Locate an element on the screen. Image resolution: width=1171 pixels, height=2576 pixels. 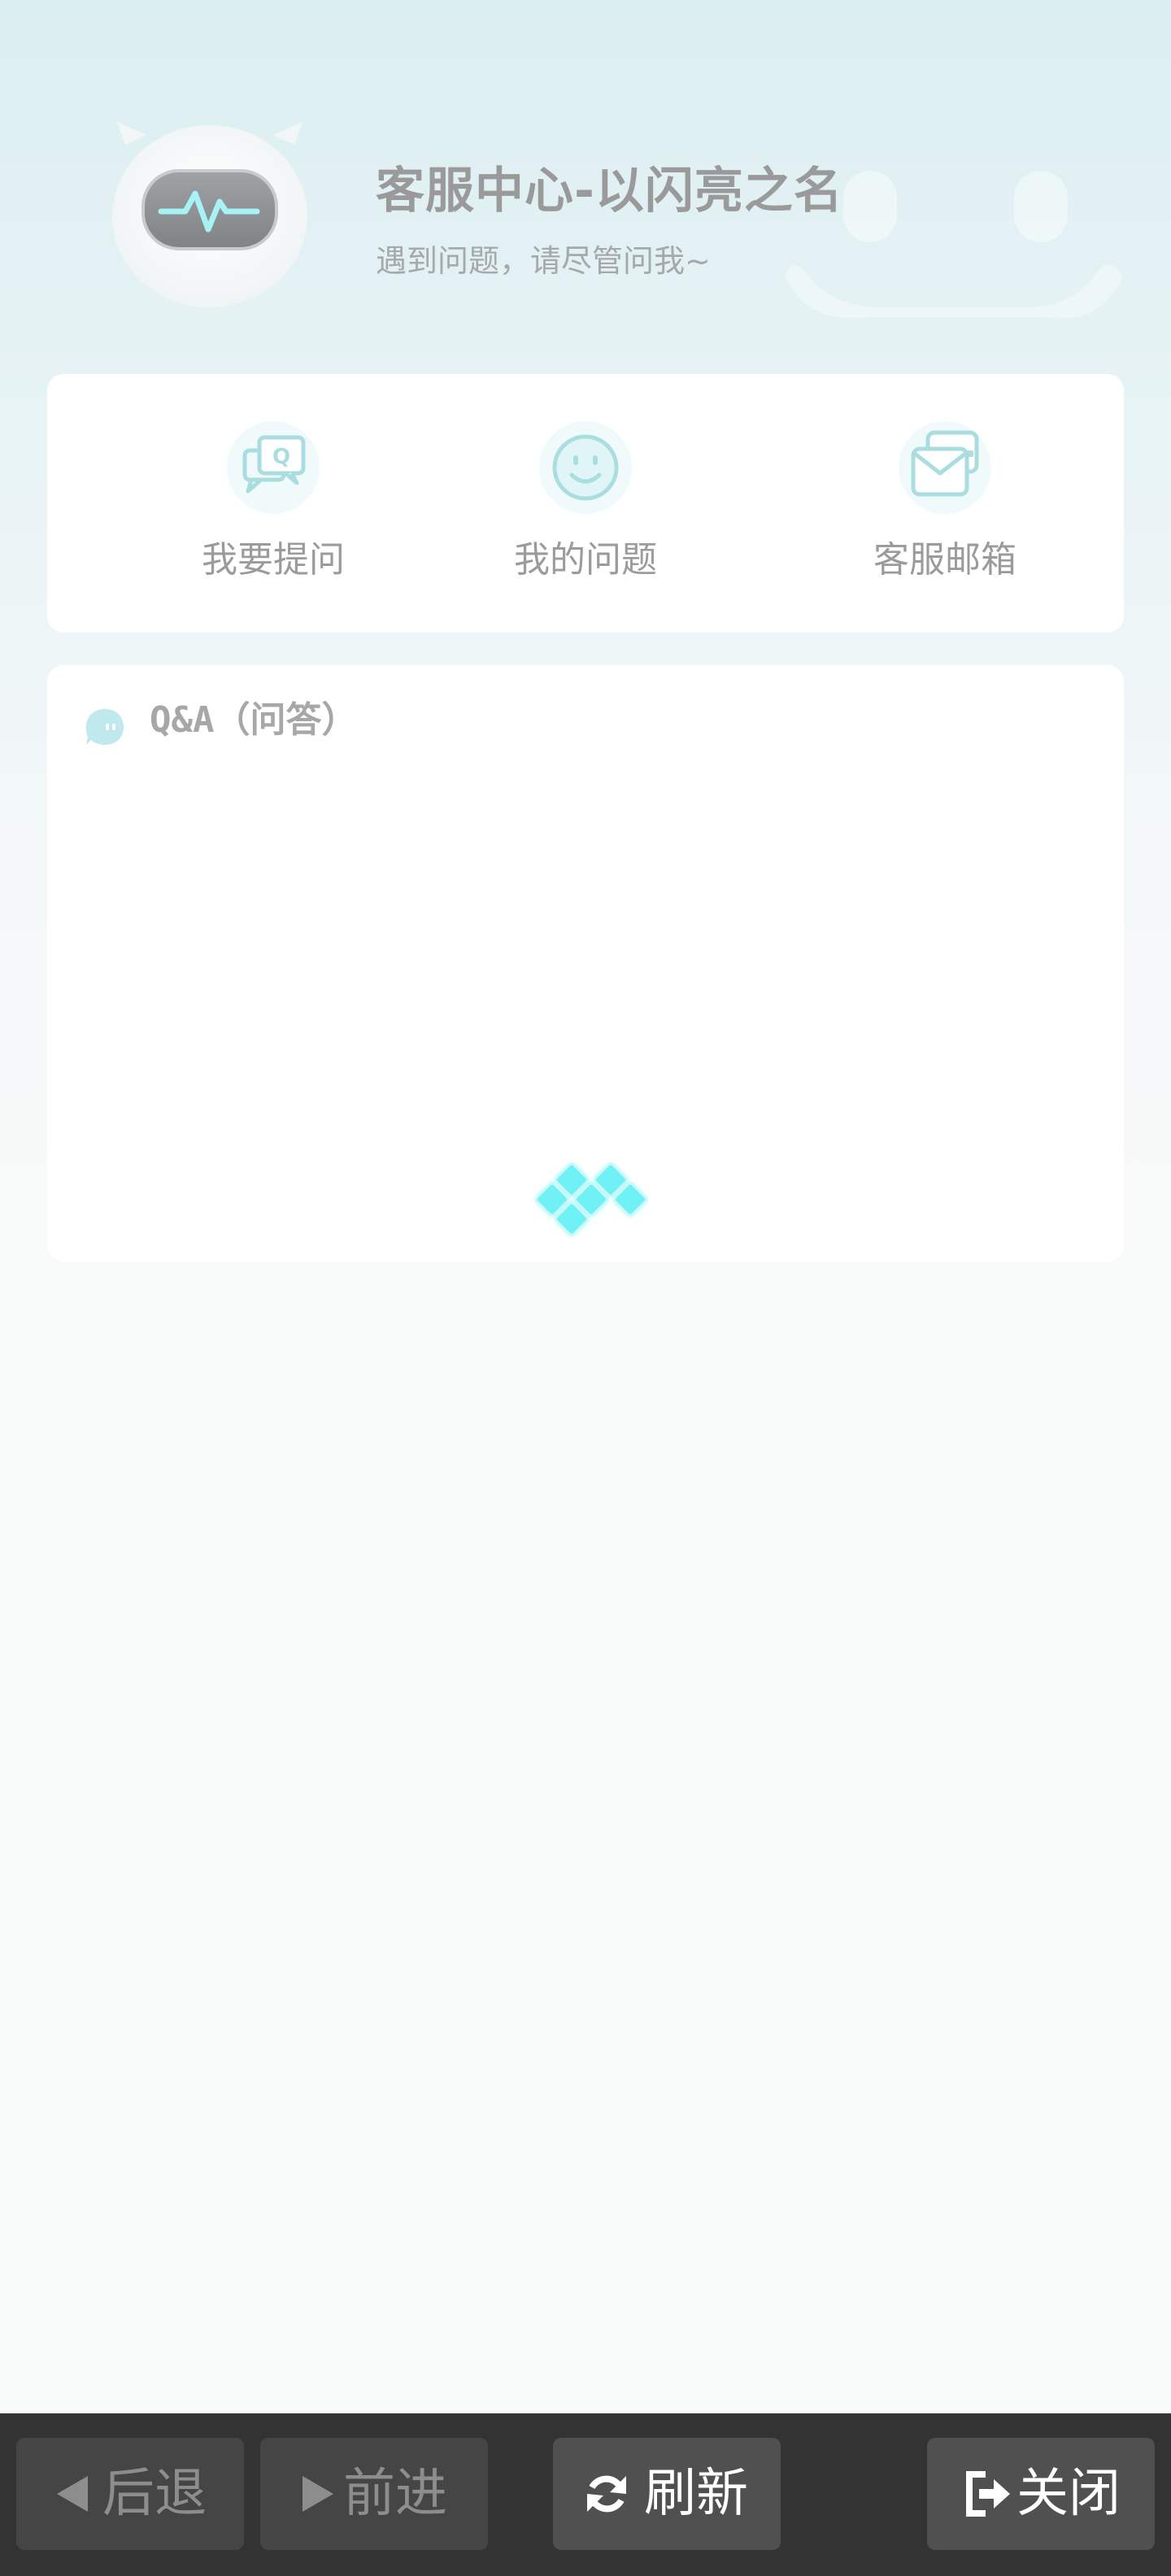
qa-title: Q&A（问答） is located at coordinates (254, 720).